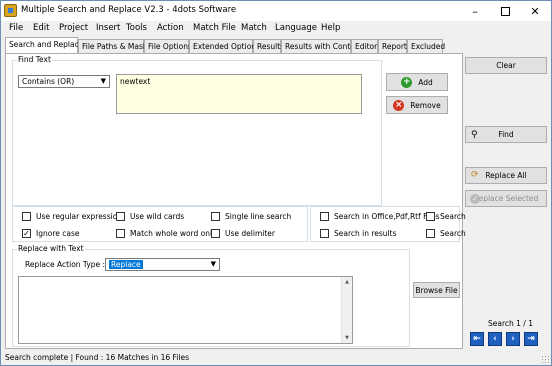  Describe the element at coordinates (254, 28) in the screenshot. I see `menu-match: Match` at that location.